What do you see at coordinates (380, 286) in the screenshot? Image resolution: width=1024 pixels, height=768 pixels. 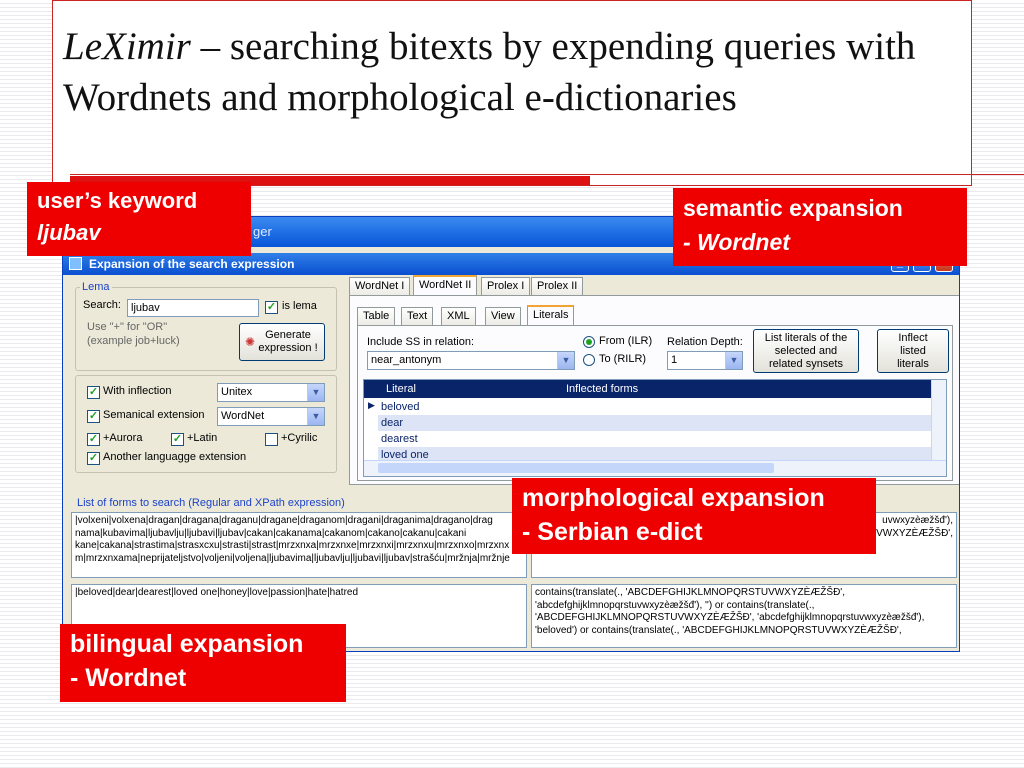 I see `tab-wordnet-i: WordNet I` at bounding box center [380, 286].